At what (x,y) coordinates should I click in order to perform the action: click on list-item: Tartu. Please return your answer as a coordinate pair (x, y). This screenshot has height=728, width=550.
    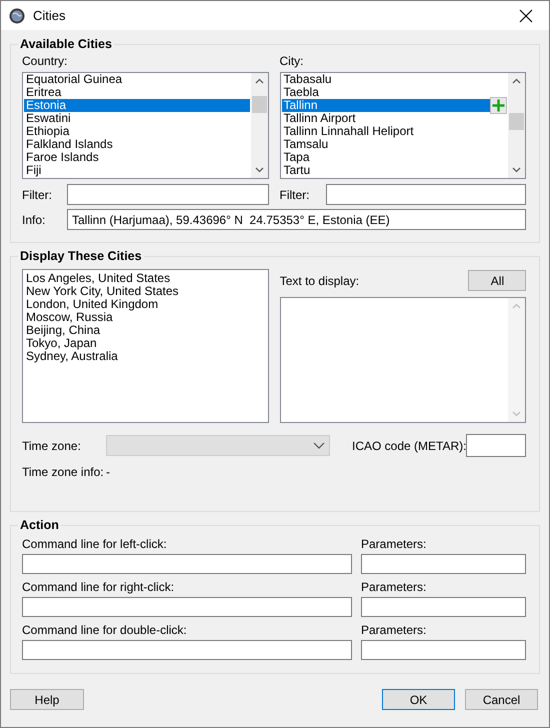
    Looking at the image, I should click on (394, 170).